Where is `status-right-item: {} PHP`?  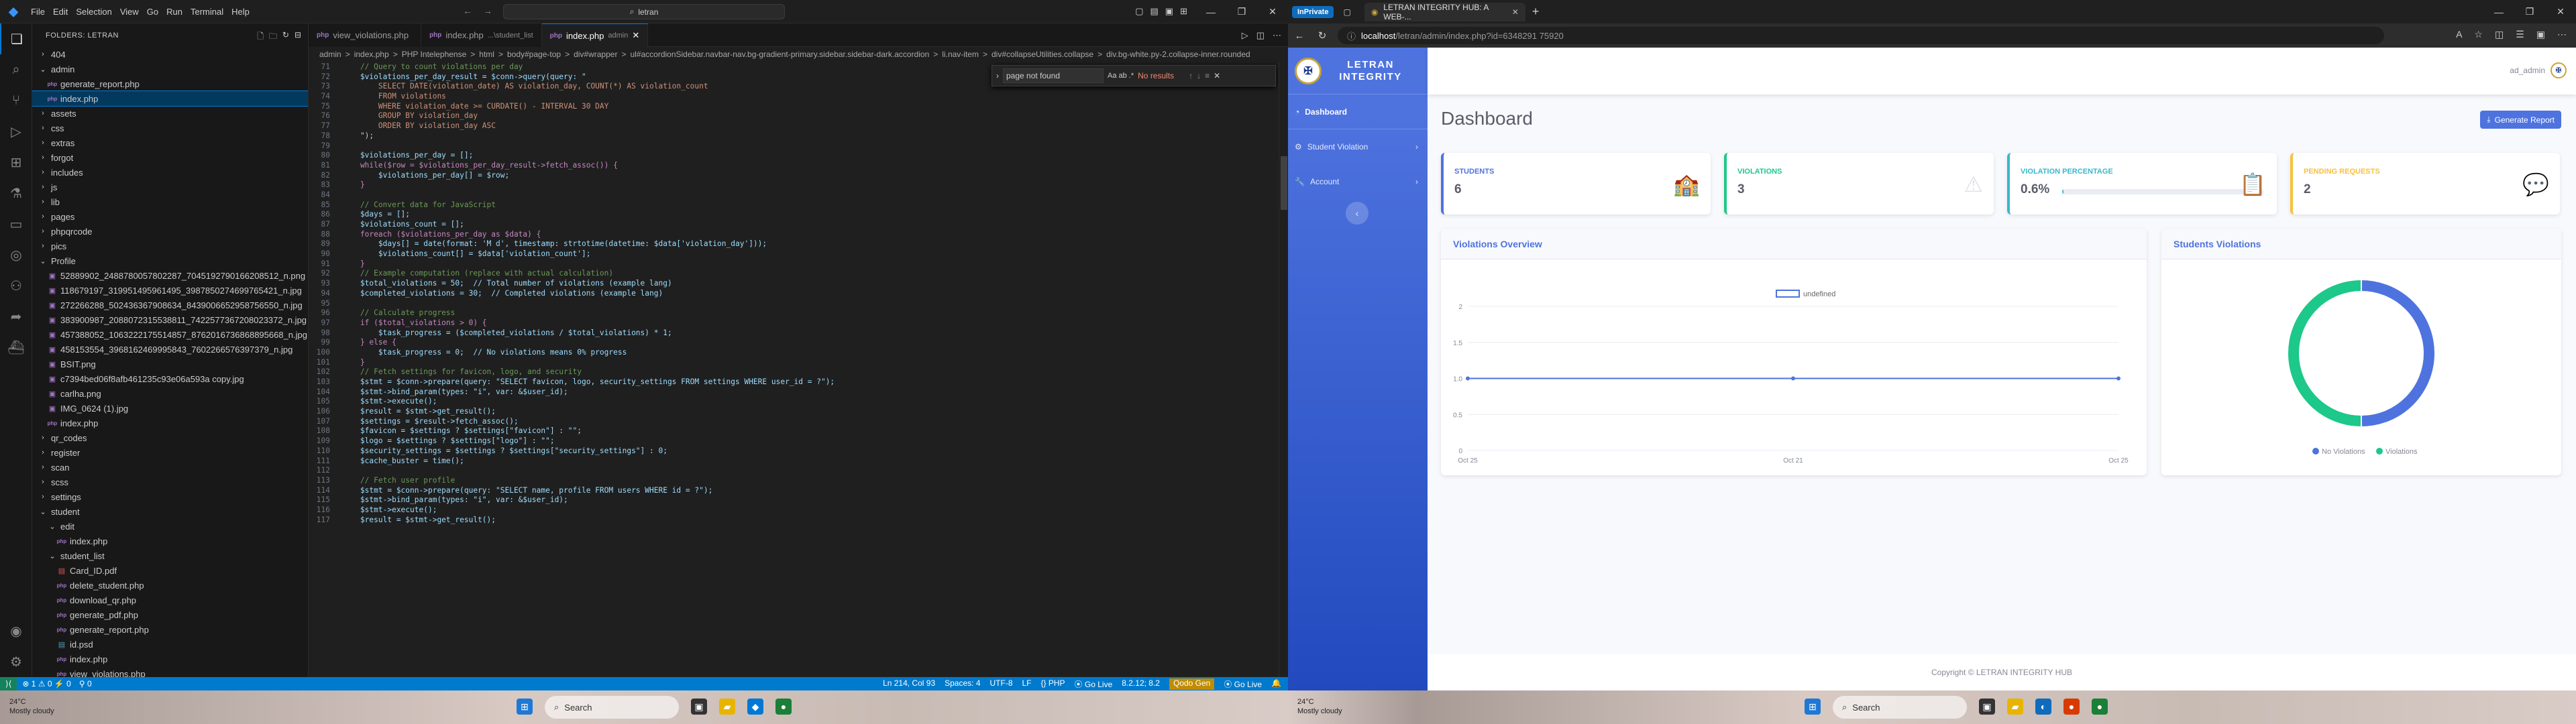
status-right-item: {} PHP is located at coordinates (1053, 684).